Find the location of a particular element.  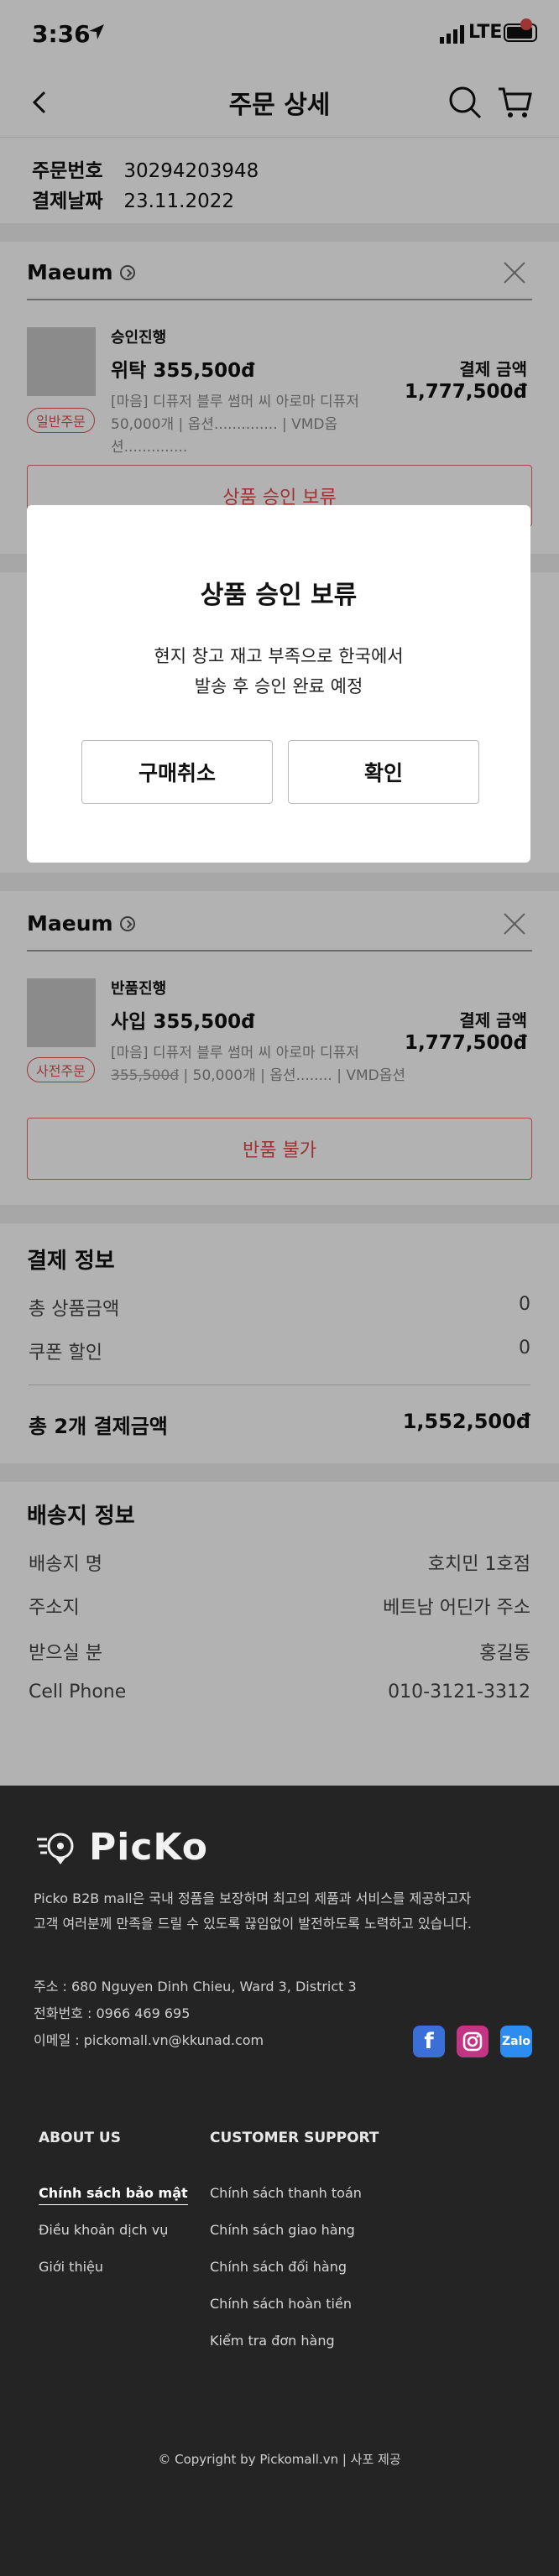

brand-logo-icon is located at coordinates (56, 1848).